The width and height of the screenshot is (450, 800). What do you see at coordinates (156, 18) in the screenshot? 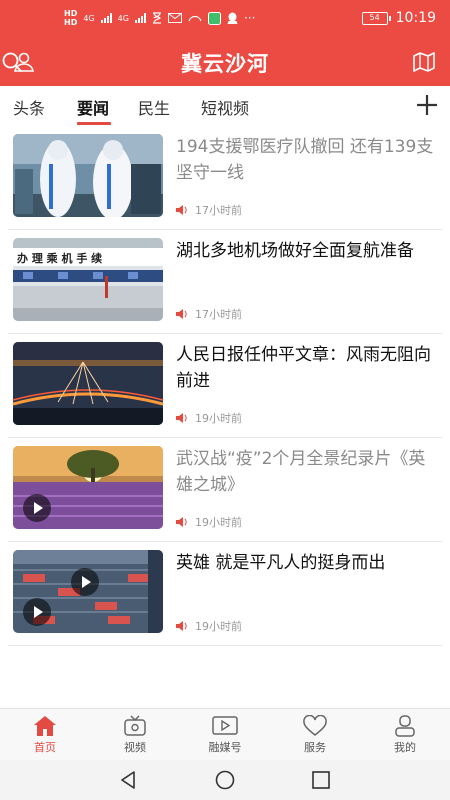
I see `hourglass-icon` at bounding box center [156, 18].